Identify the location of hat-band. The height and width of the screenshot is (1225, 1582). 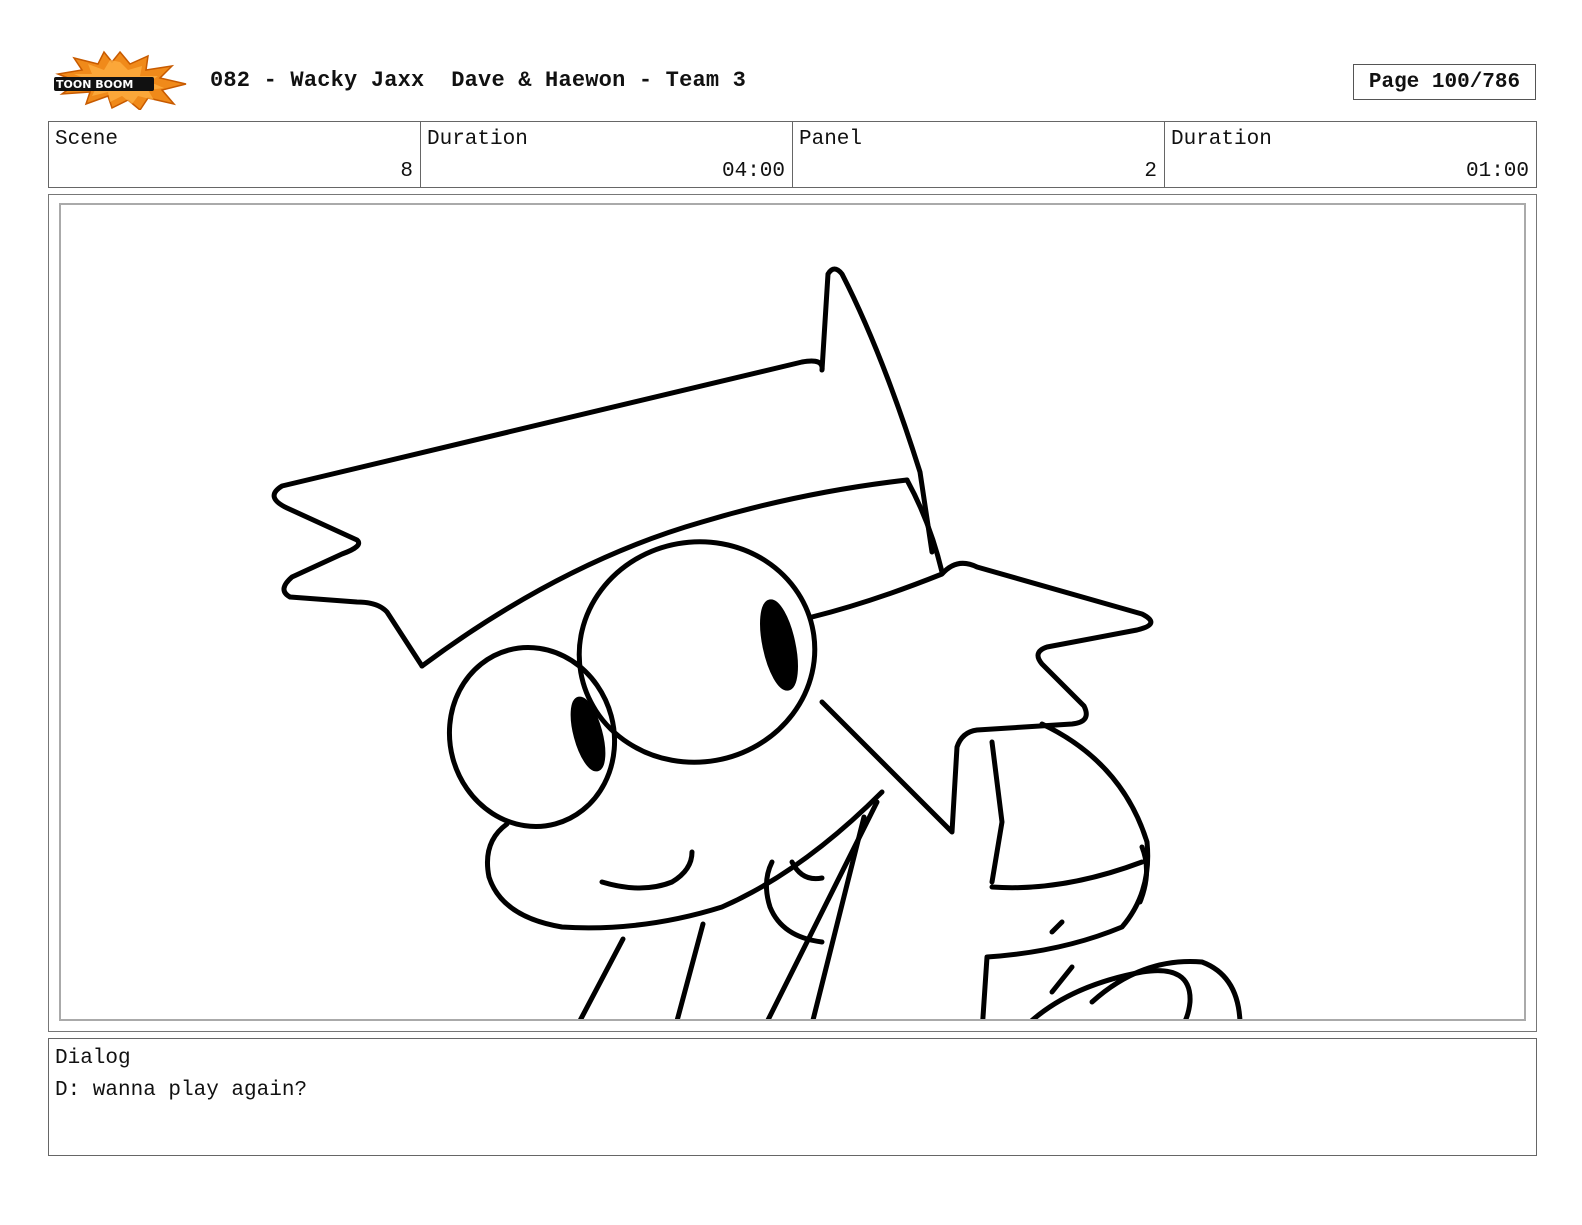
(664, 573).